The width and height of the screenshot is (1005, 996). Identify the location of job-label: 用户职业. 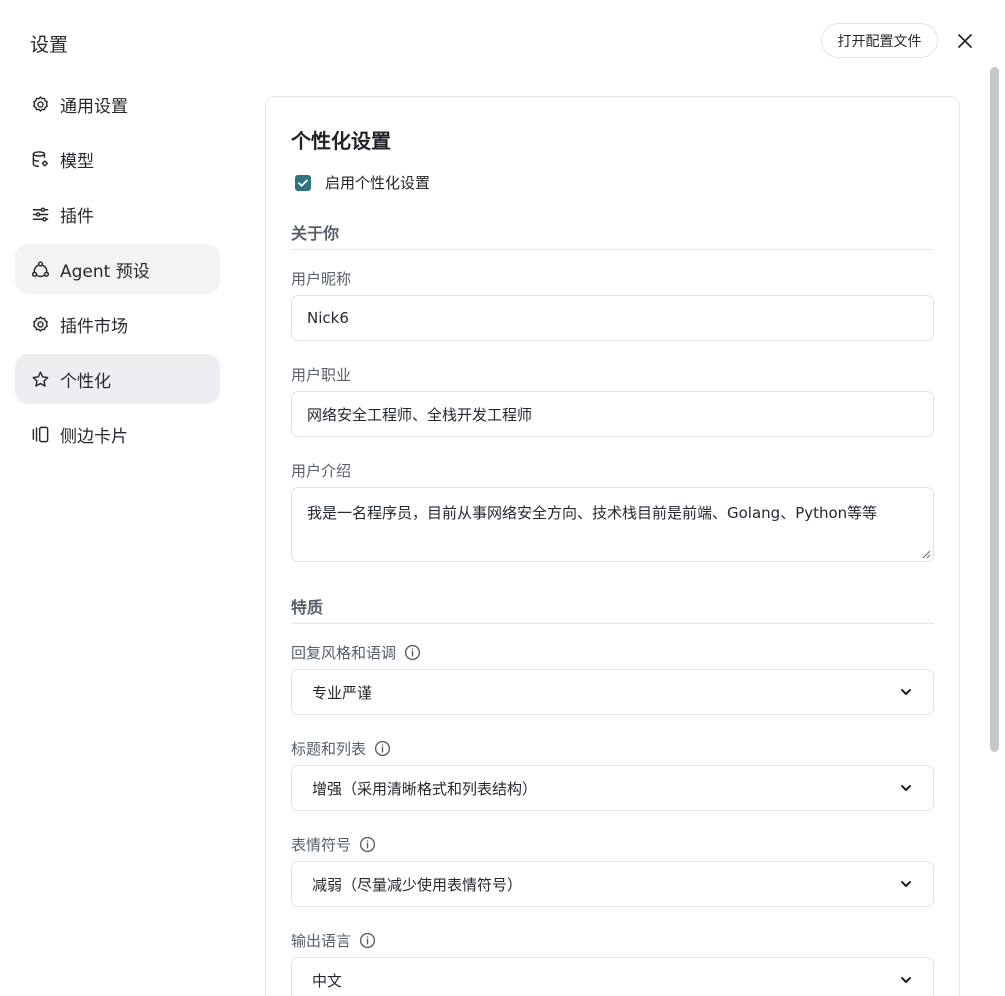
(321, 374).